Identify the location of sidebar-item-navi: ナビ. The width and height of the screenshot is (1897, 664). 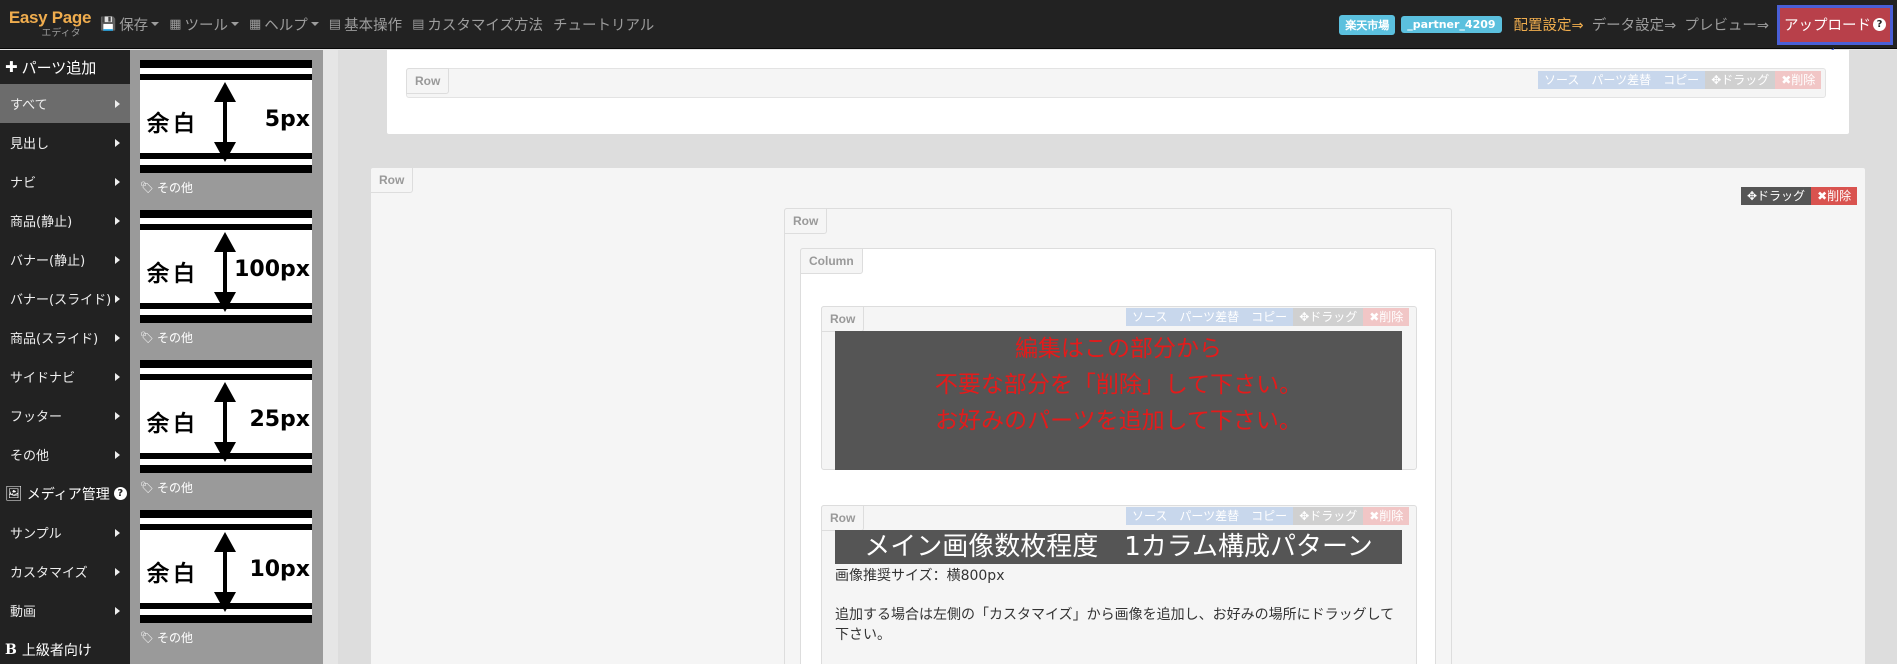
(65, 181).